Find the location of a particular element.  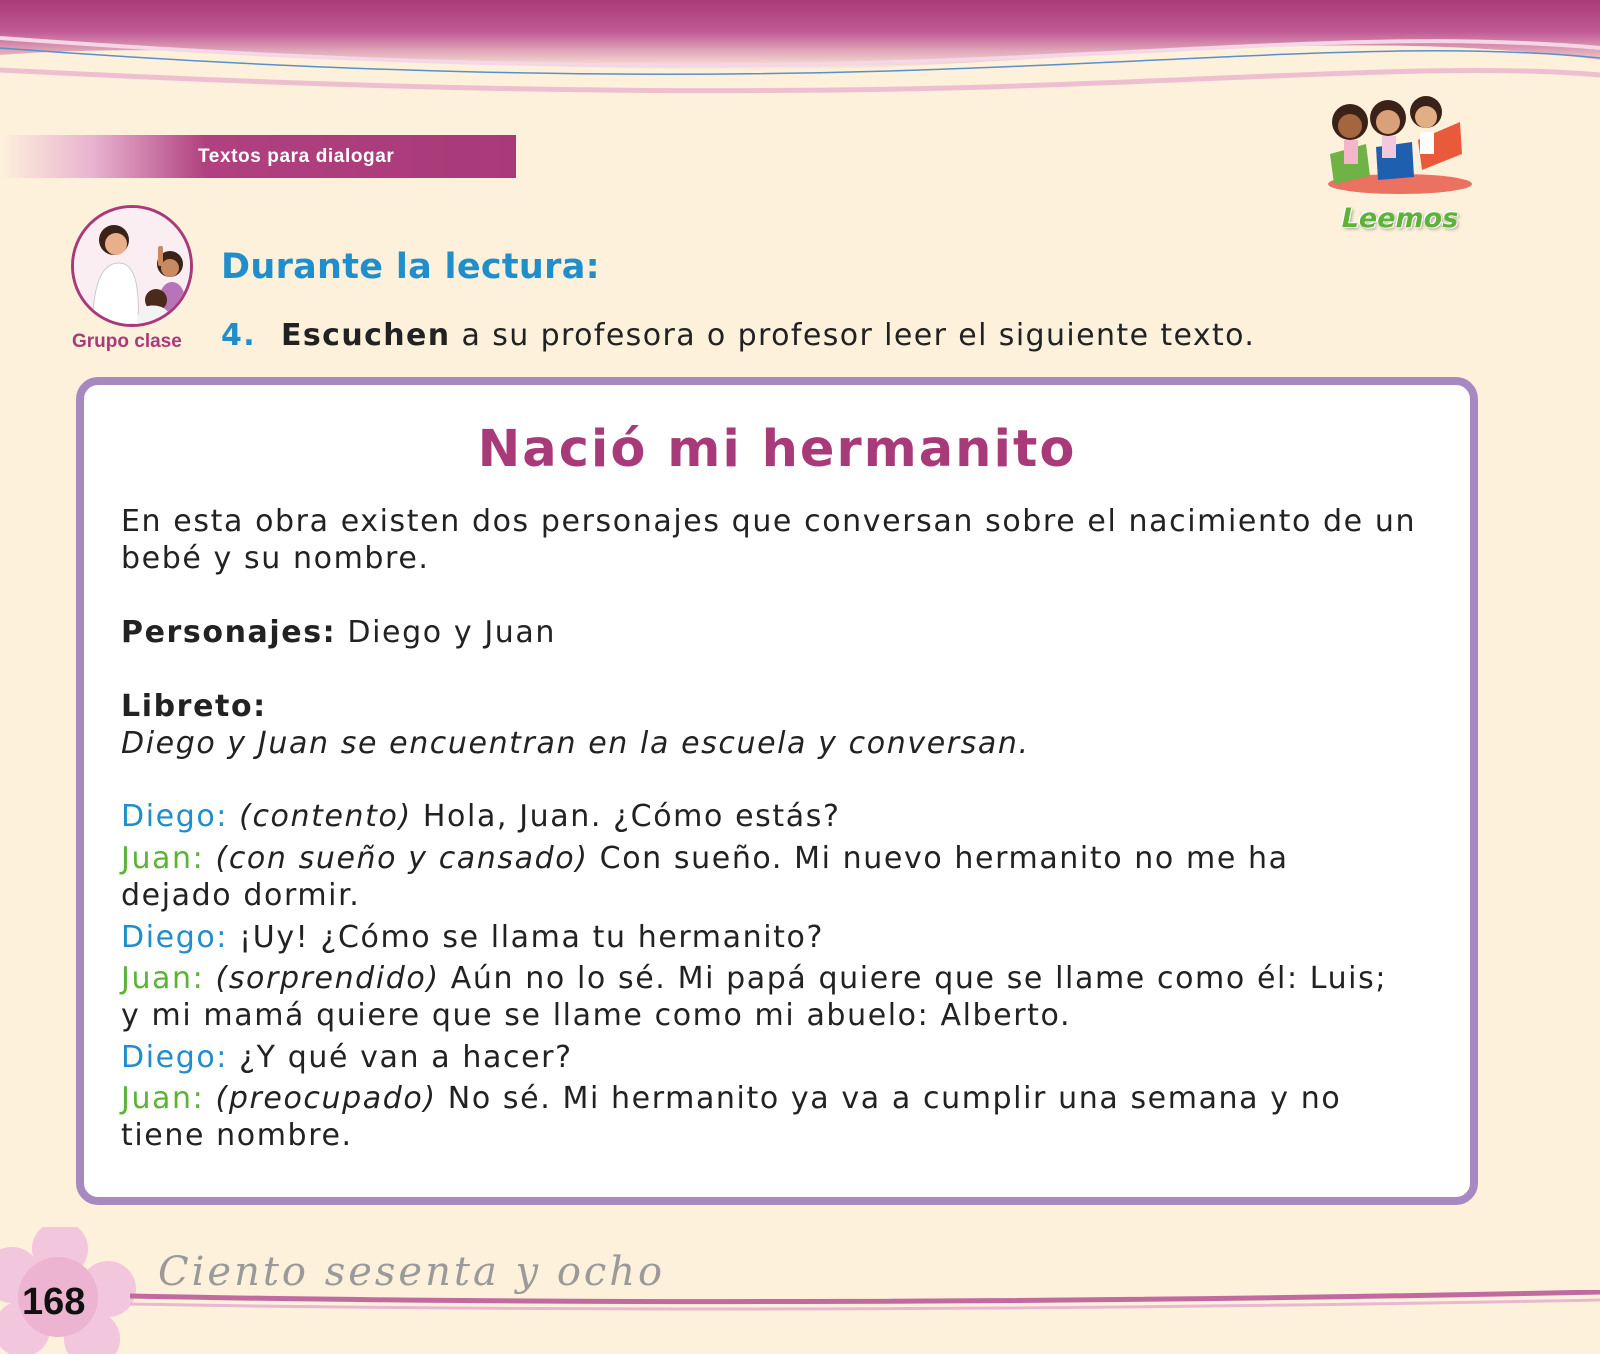

section-tab: Textos para dialogar is located at coordinates (258, 156).